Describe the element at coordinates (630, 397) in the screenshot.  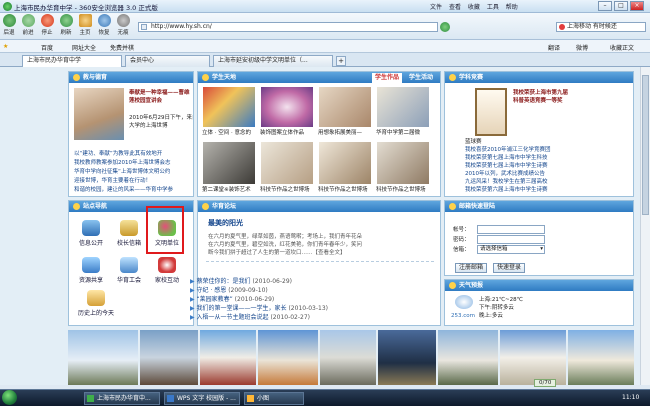
I see `clock: 11:10` at that location.